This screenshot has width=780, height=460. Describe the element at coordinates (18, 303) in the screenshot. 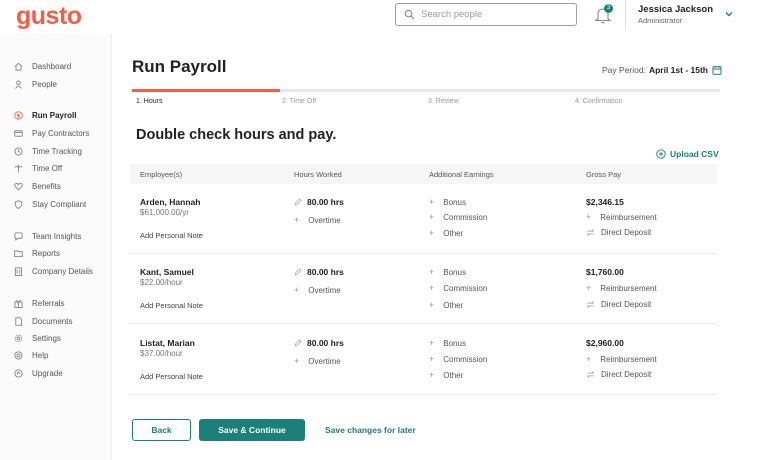

I see `gift-icon` at that location.